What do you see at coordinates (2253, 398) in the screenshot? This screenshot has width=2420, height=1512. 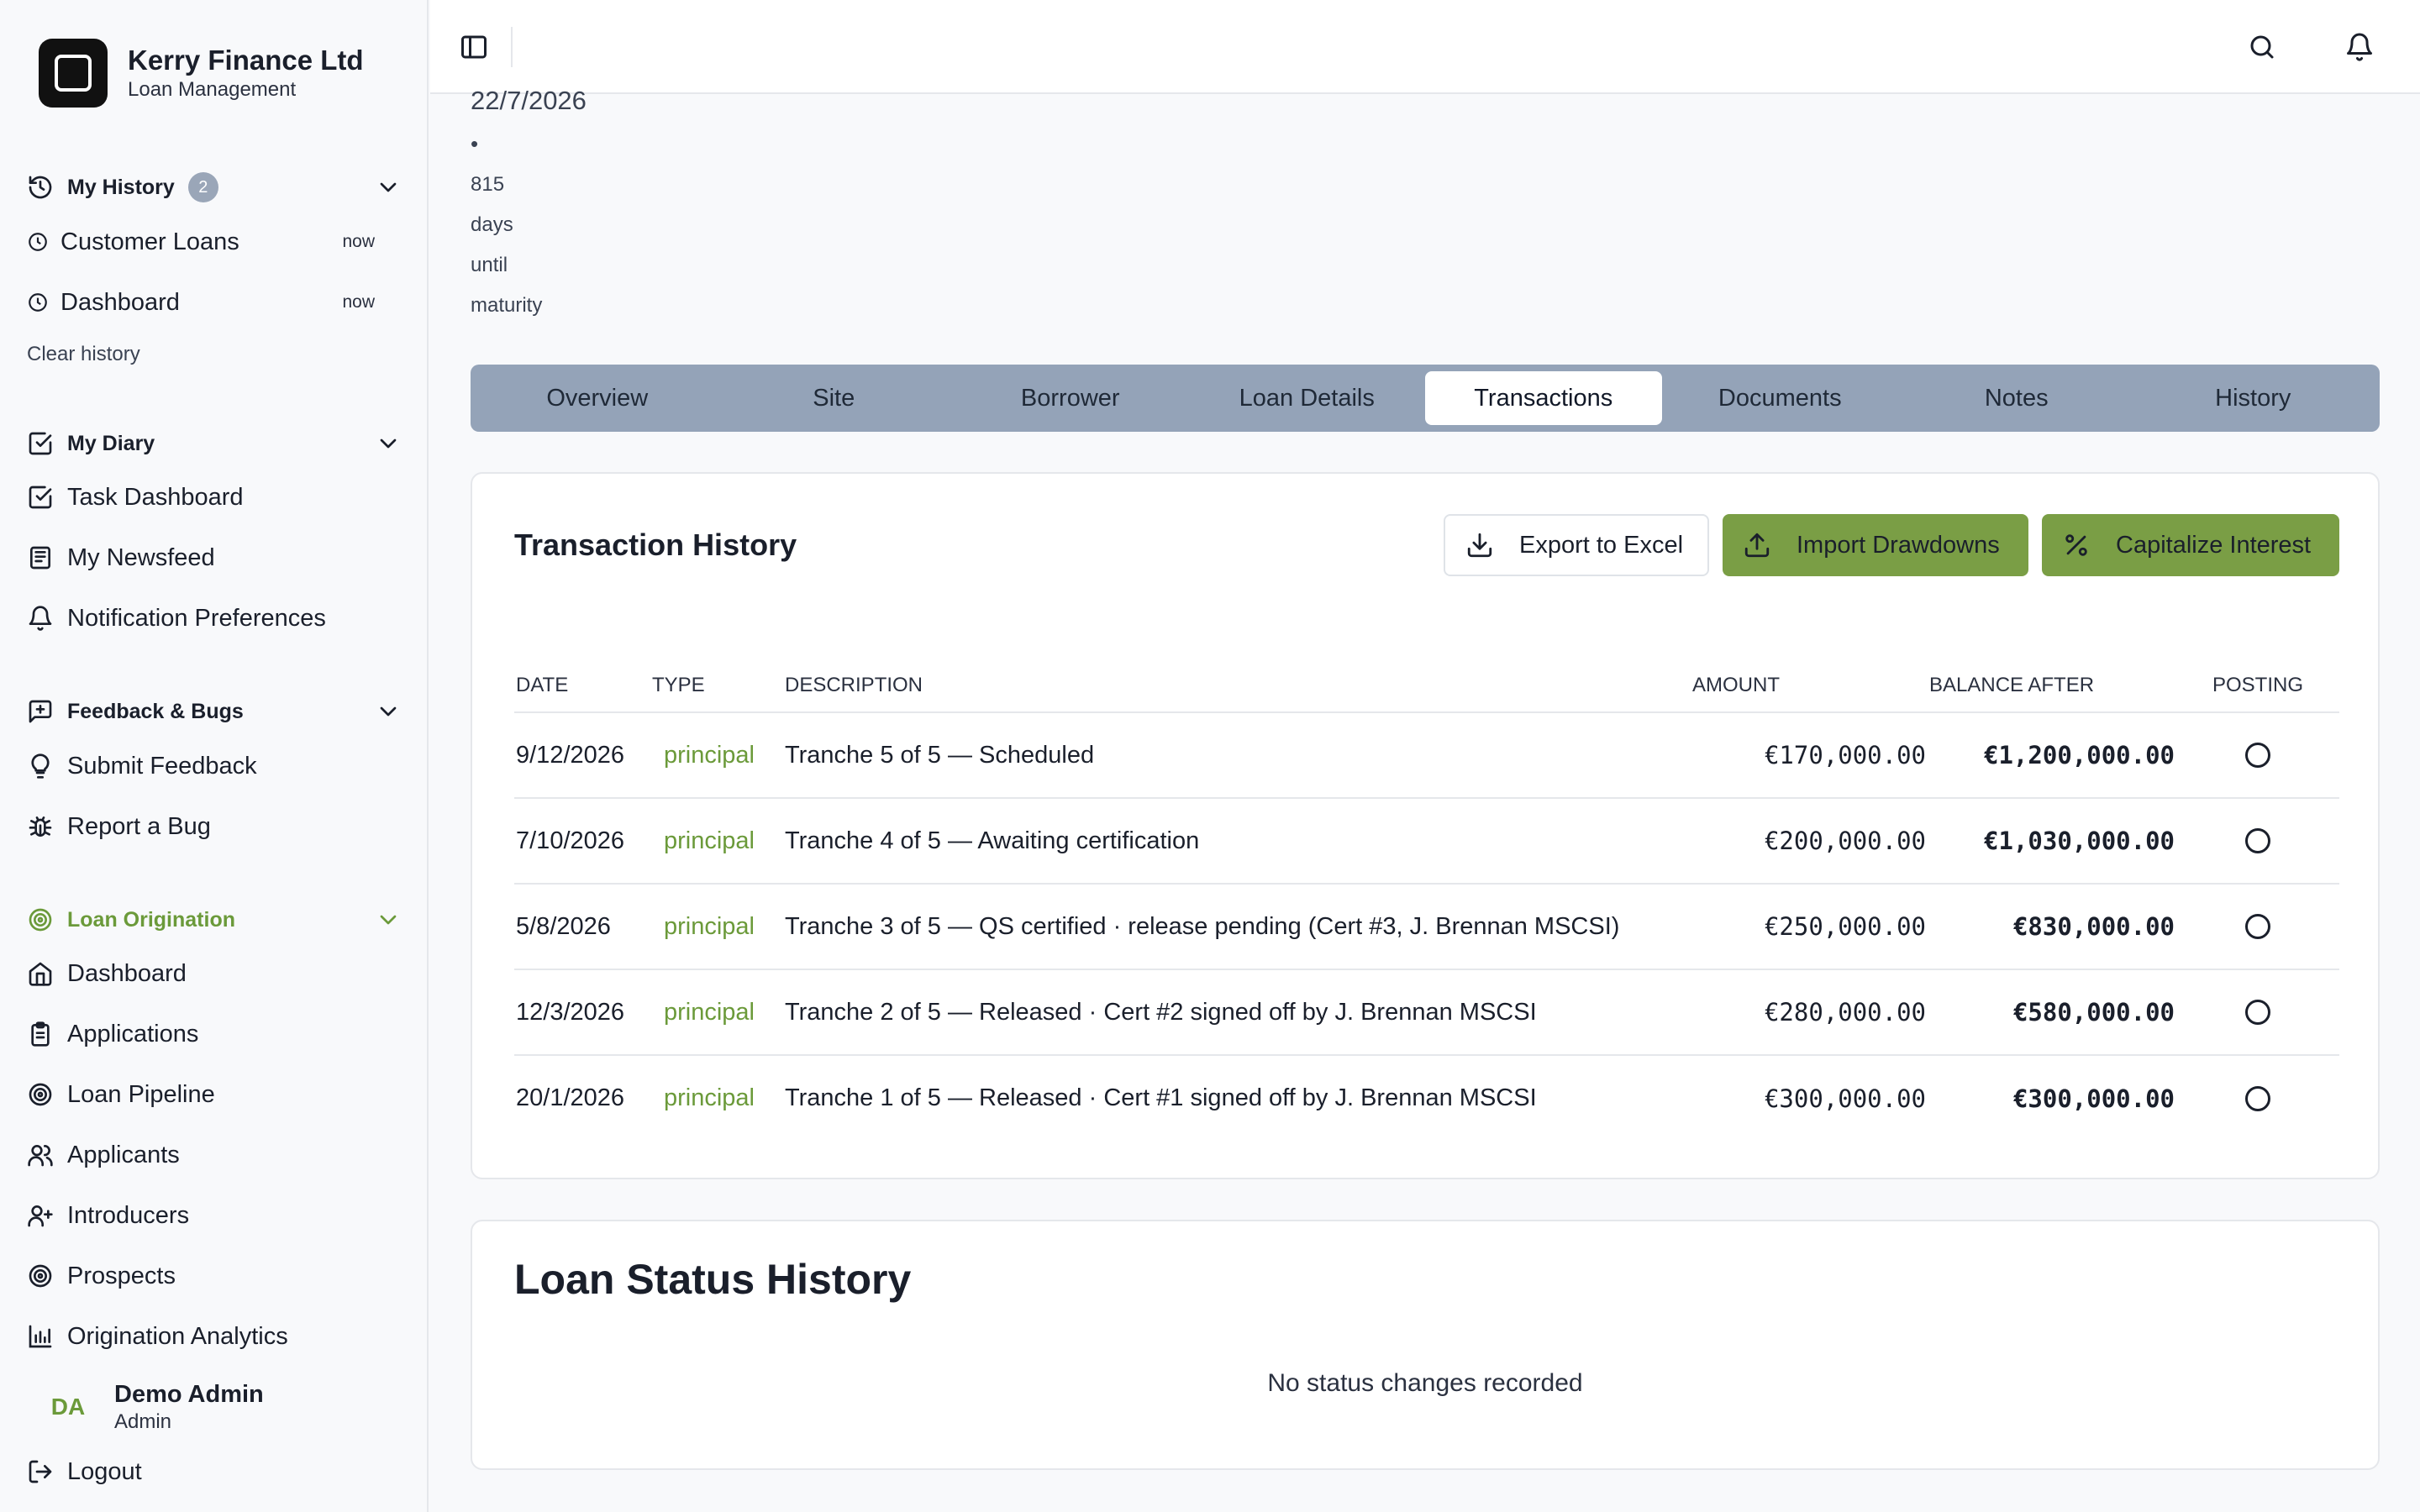 I see `tab-history: History` at bounding box center [2253, 398].